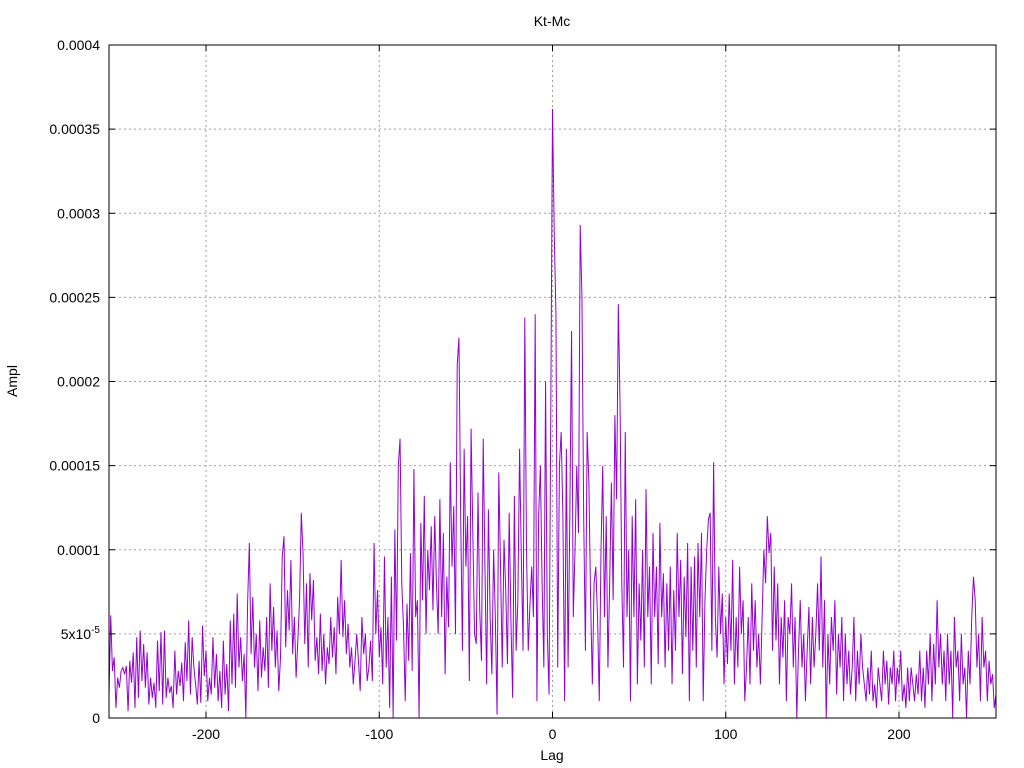  What do you see at coordinates (78, 45) in the screenshot?
I see `y-tick-label: 0.0004` at bounding box center [78, 45].